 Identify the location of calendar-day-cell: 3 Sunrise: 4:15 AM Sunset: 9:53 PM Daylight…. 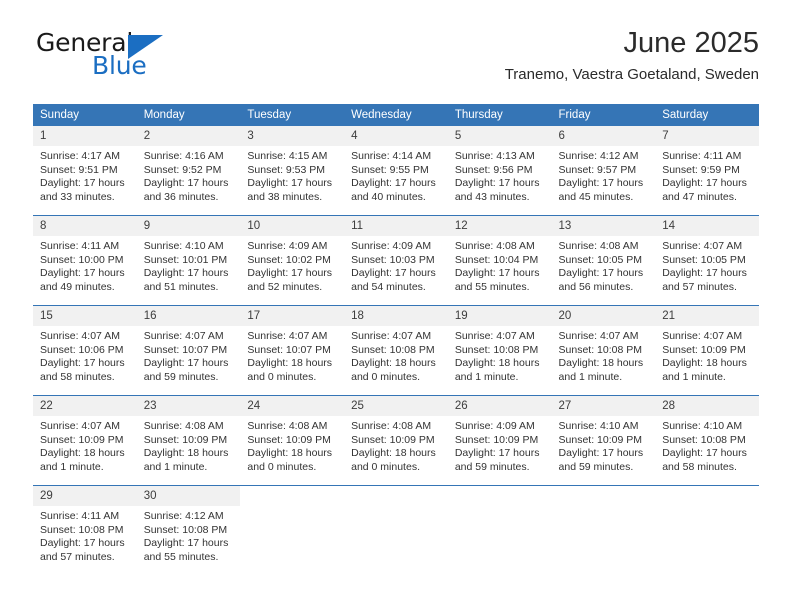
(292, 171).